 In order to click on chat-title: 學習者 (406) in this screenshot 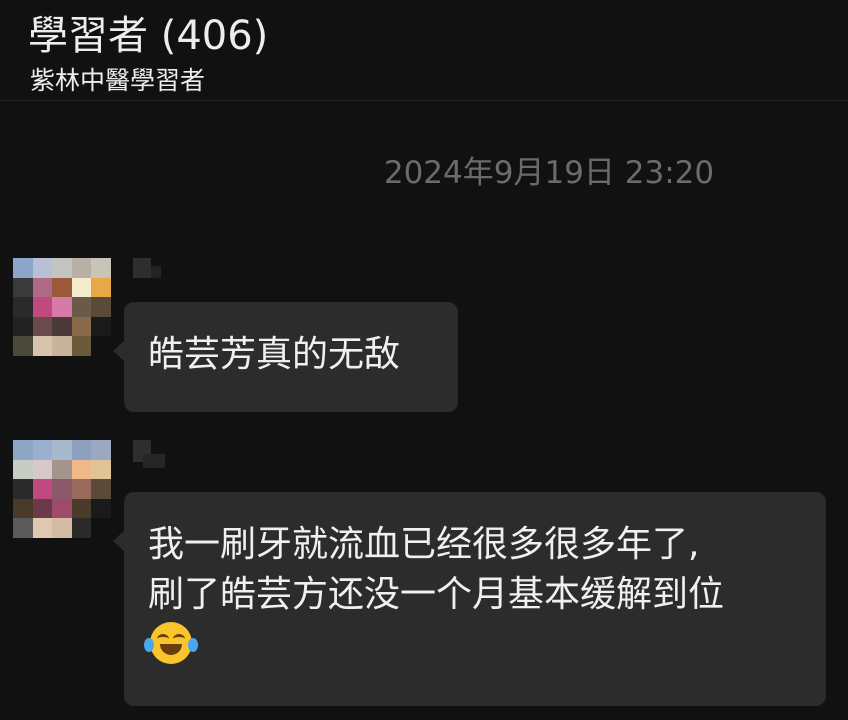, I will do `click(148, 36)`.